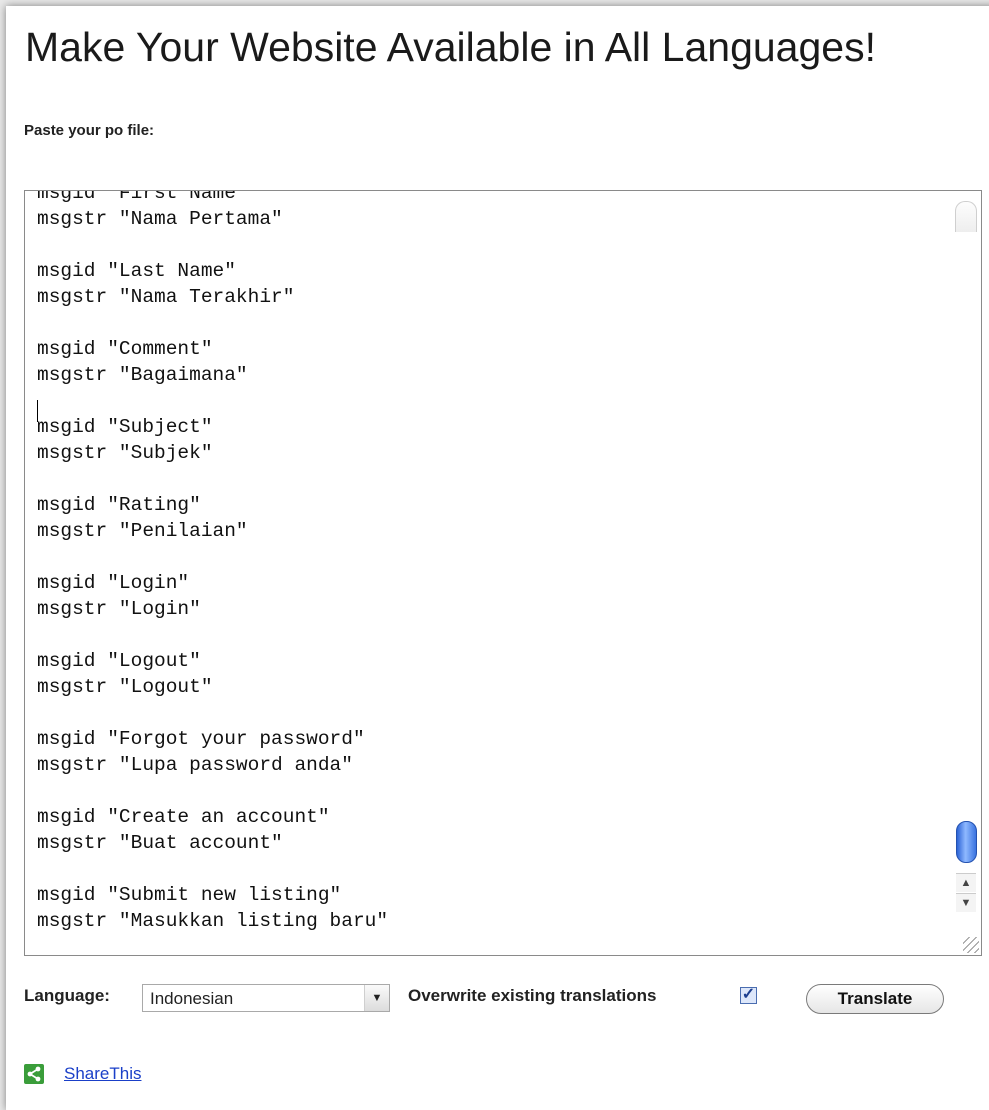 The height and width of the screenshot is (1110, 989). I want to click on scroll-down-arrow-icon: ▼, so click(966, 902).